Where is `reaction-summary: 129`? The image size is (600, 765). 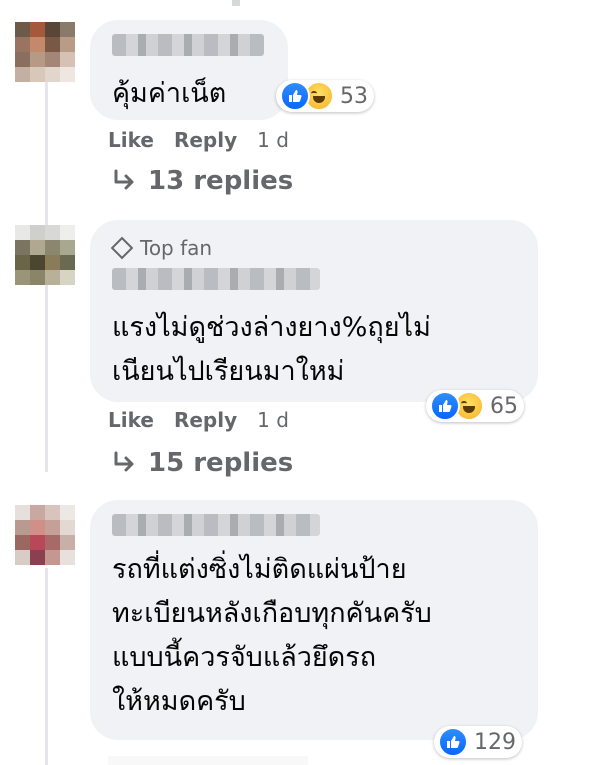
reaction-summary: 129 is located at coordinates (478, 742).